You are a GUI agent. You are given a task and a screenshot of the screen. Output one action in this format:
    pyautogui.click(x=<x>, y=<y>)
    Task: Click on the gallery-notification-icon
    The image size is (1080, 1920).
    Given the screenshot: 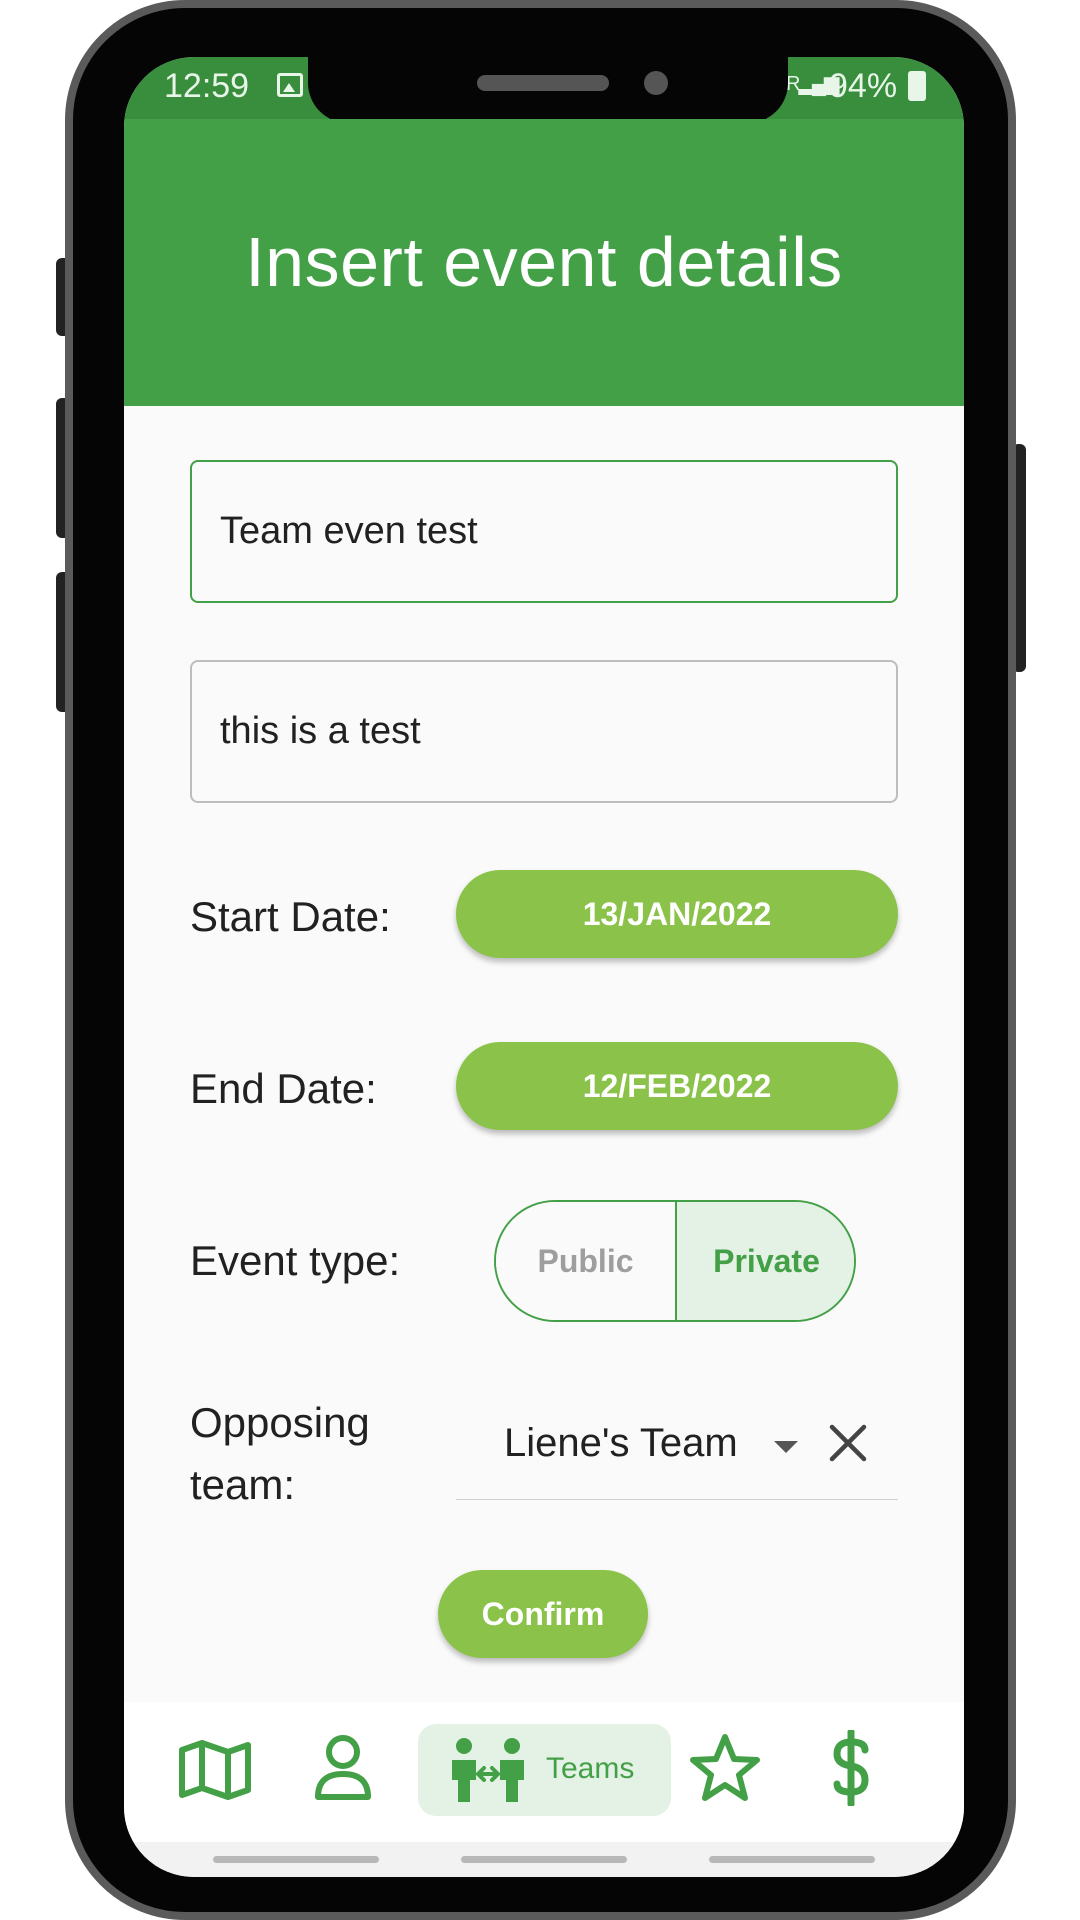 What is the action you would take?
    pyautogui.click(x=290, y=85)
    